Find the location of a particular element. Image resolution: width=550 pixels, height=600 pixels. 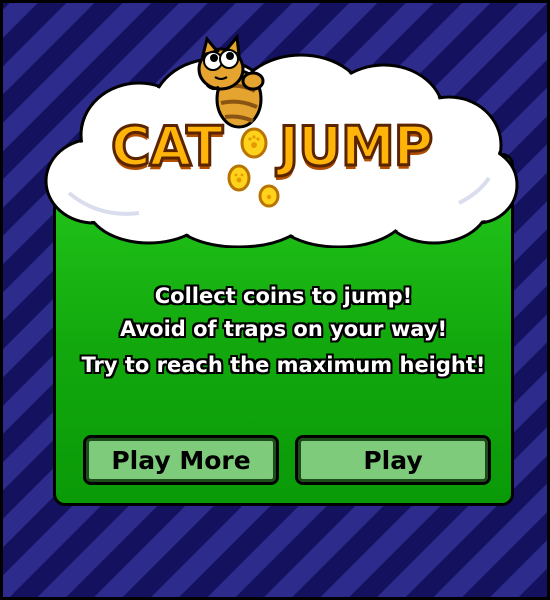

play-label: Play is located at coordinates (393, 460).